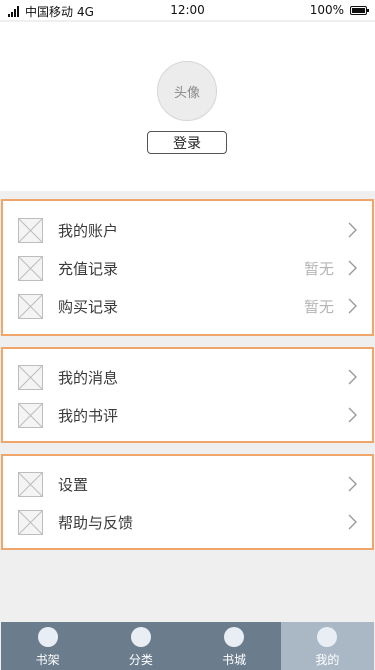  Describe the element at coordinates (187, 10) in the screenshot. I see `status-bar: 中国移动 4G 12:00 100%` at that location.